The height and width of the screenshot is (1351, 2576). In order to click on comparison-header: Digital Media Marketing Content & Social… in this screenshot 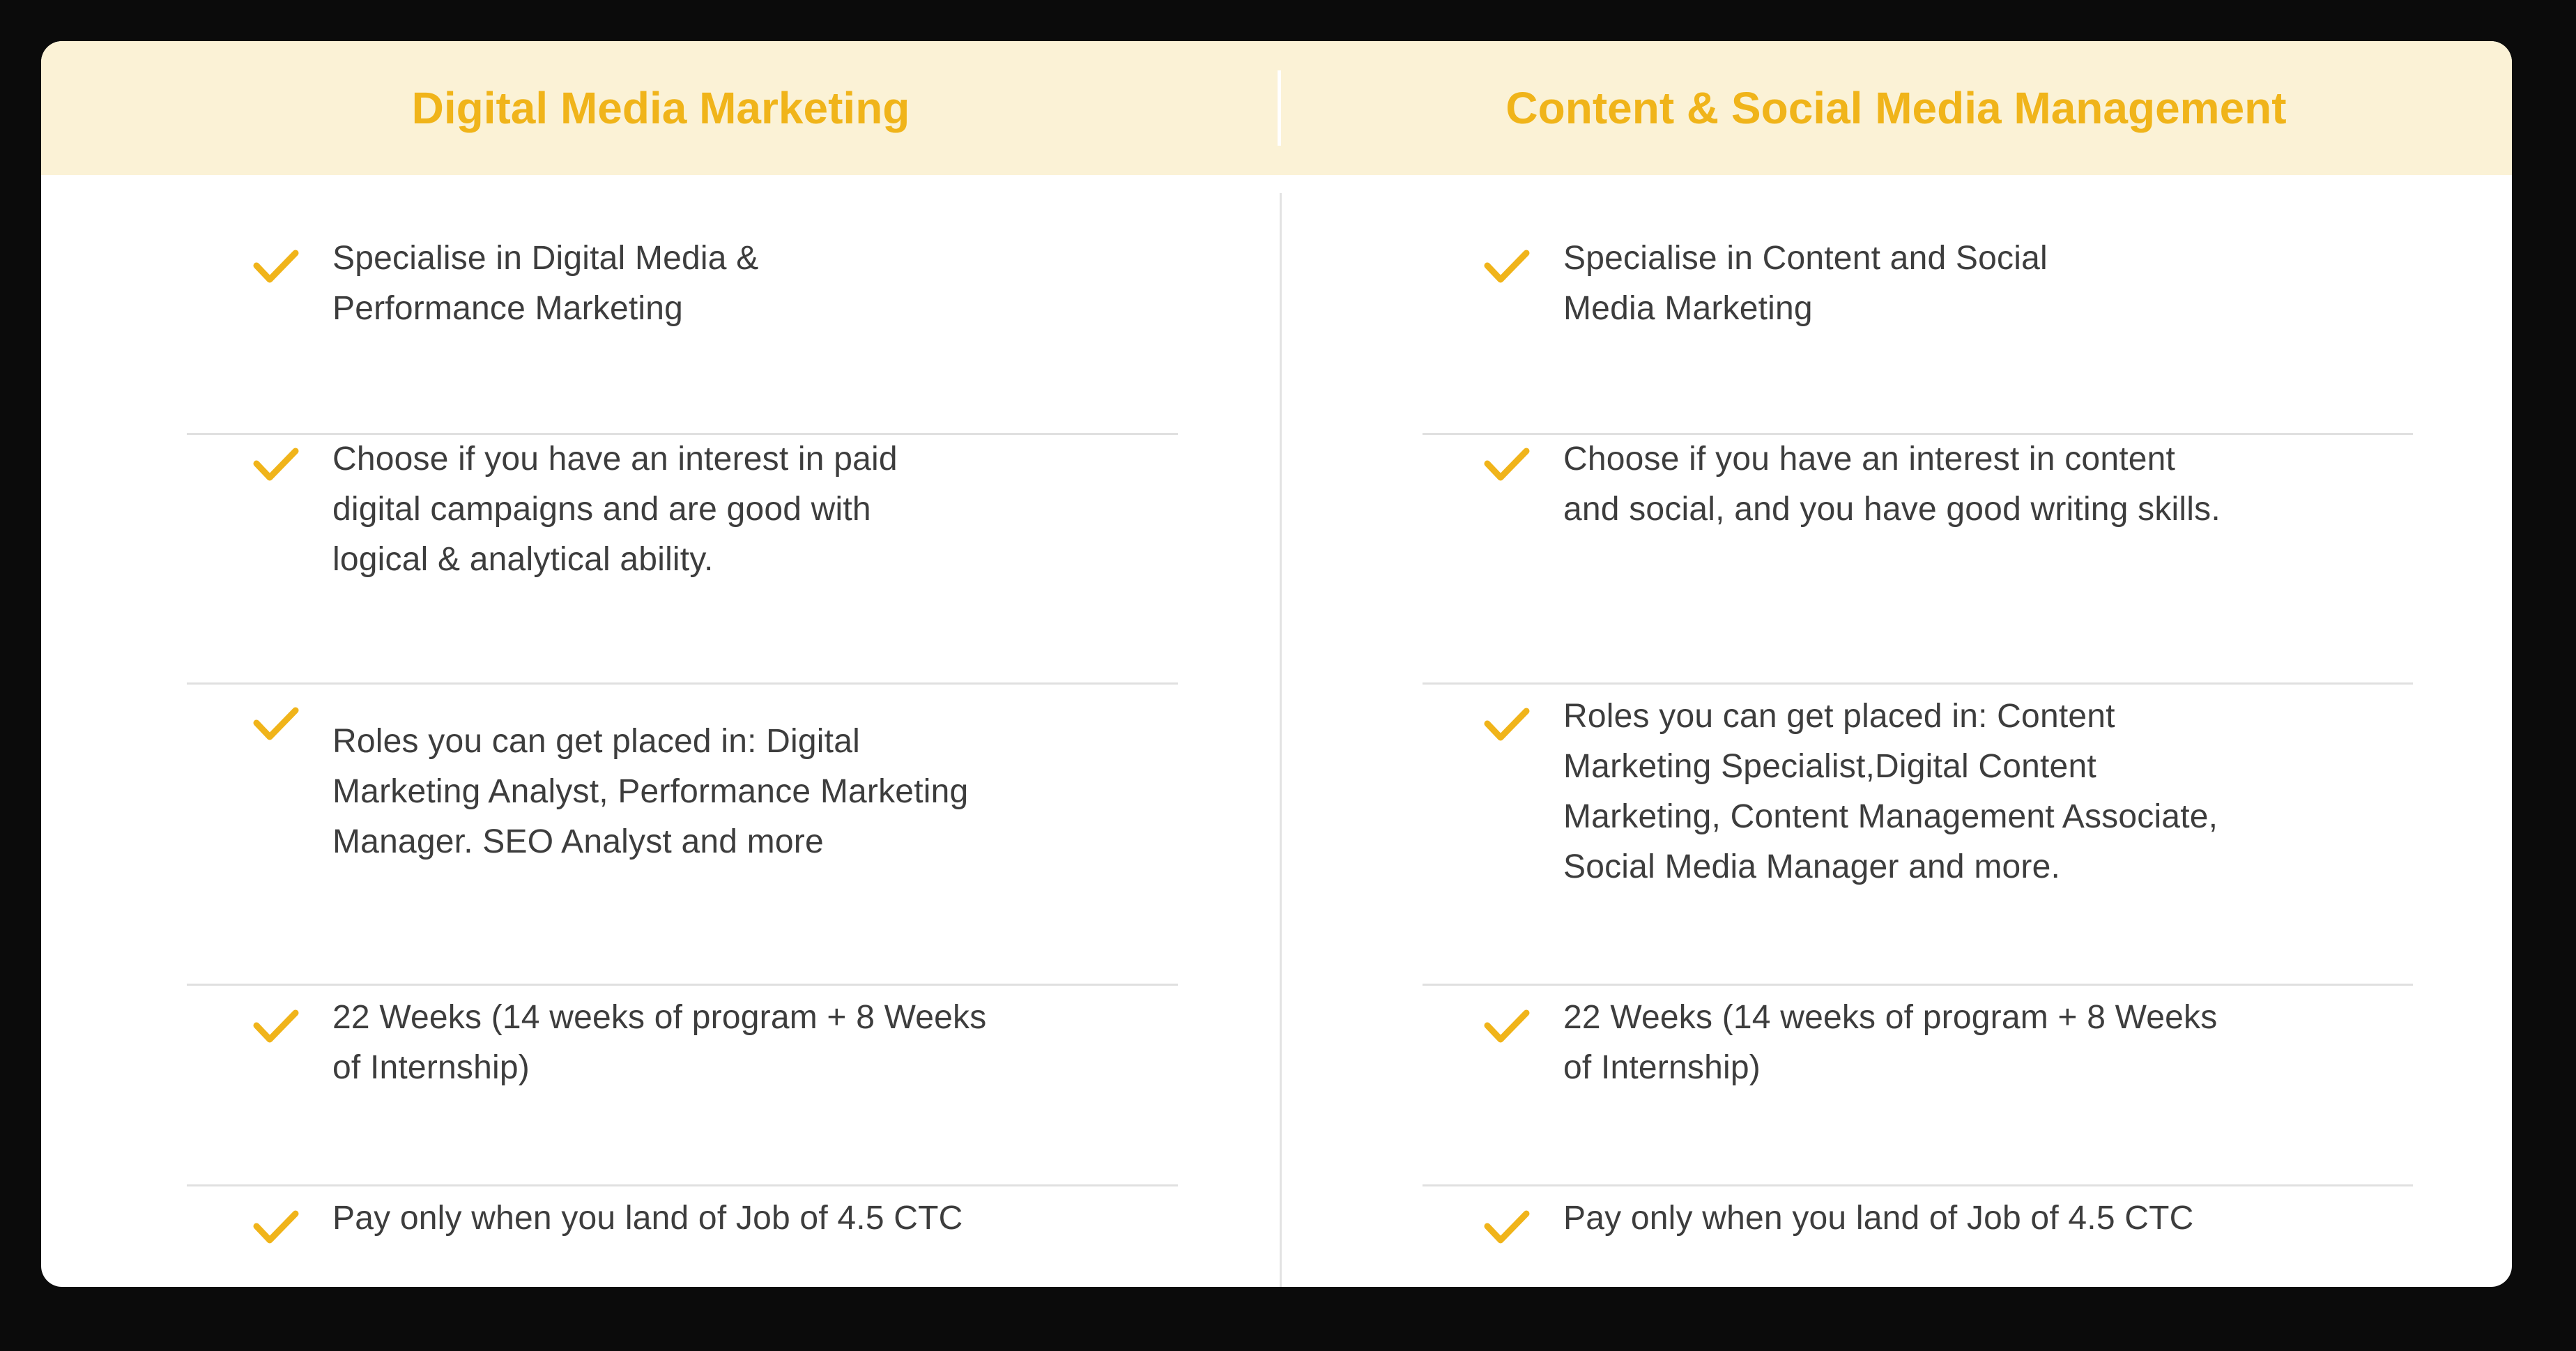, I will do `click(1276, 108)`.